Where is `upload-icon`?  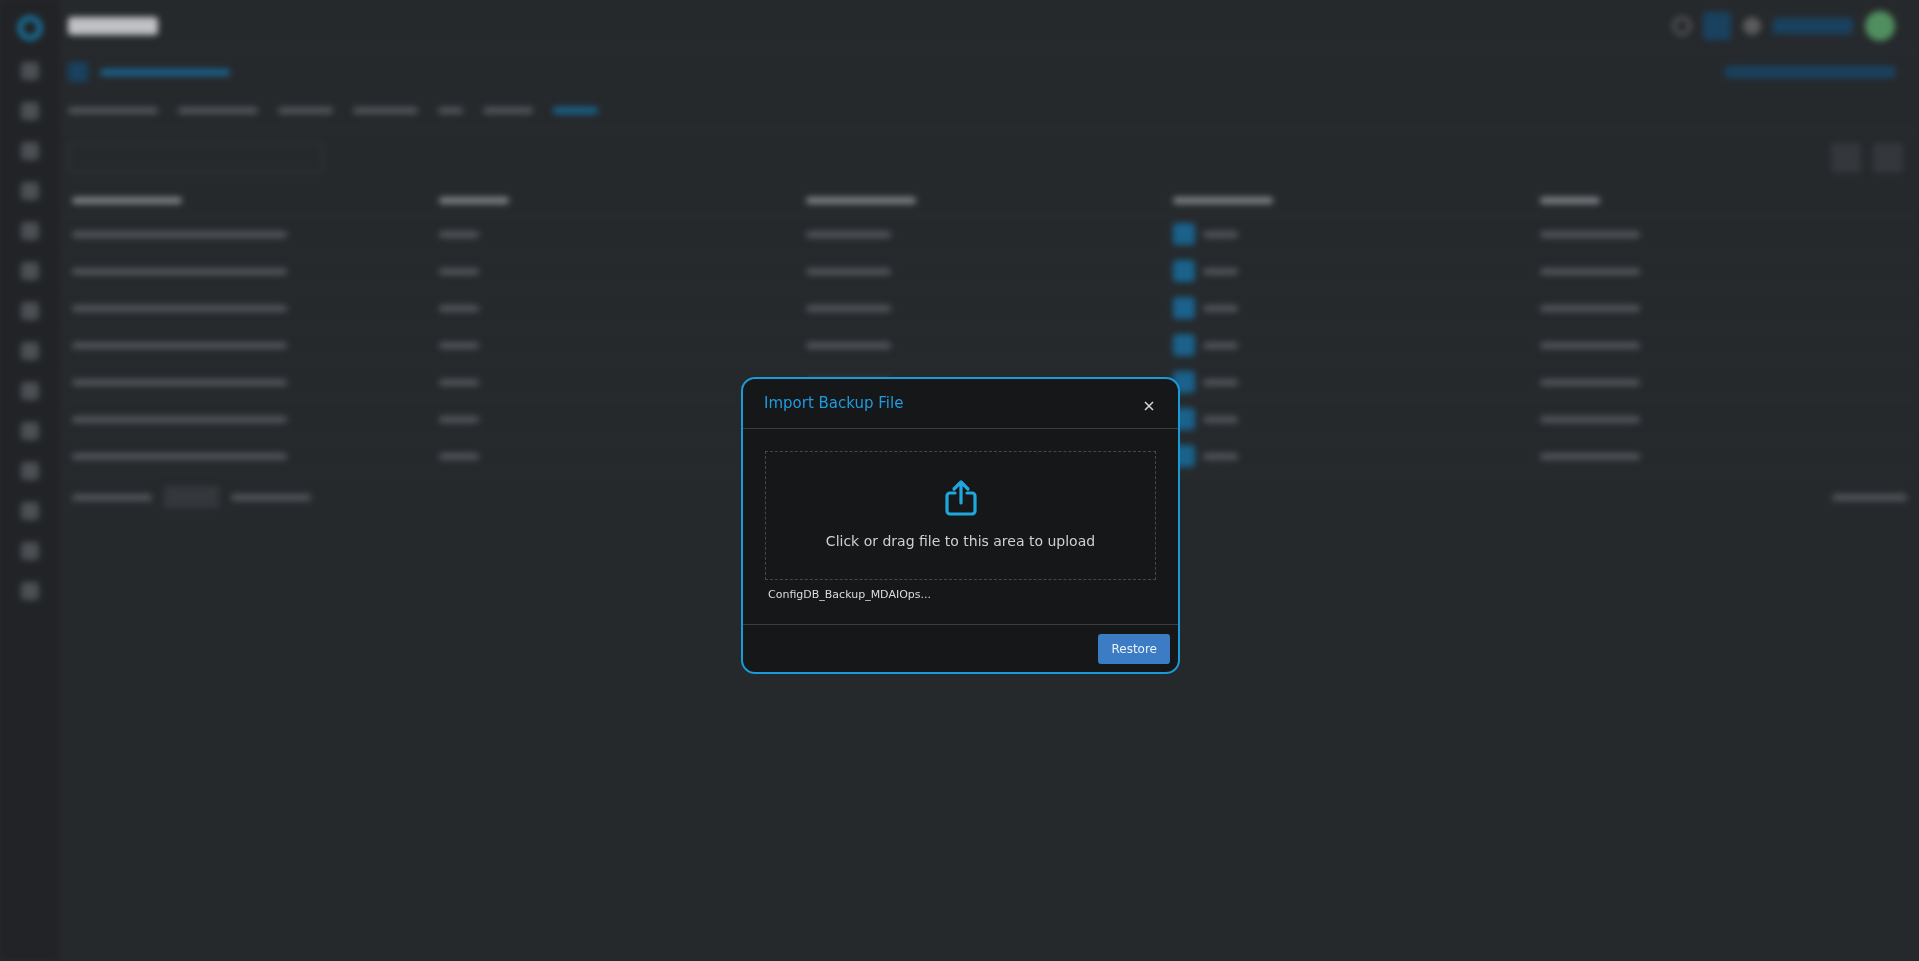 upload-icon is located at coordinates (960, 498).